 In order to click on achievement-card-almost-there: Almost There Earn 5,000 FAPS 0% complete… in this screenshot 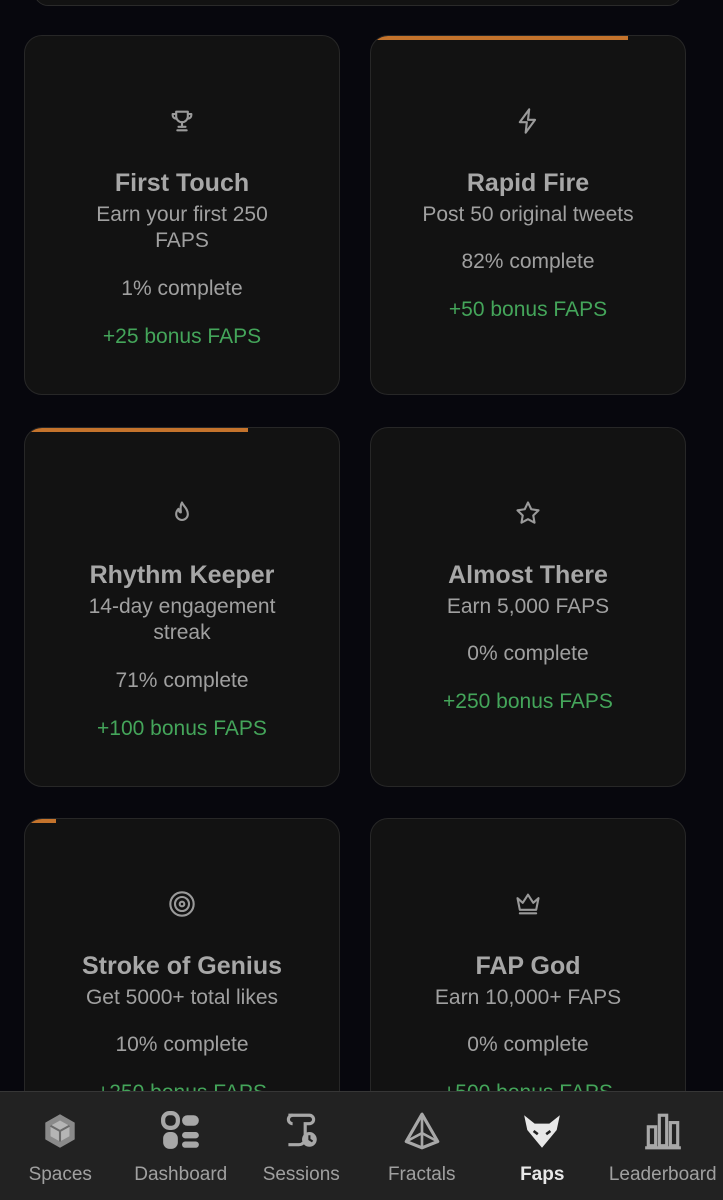, I will do `click(528, 607)`.